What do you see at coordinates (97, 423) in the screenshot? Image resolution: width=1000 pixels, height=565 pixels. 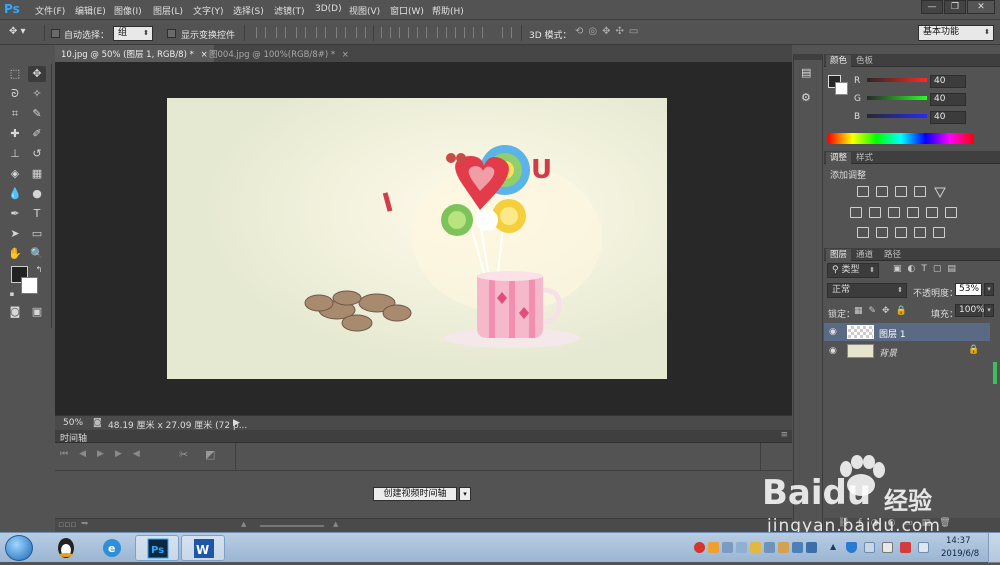 I see `info-icon: ◙` at bounding box center [97, 423].